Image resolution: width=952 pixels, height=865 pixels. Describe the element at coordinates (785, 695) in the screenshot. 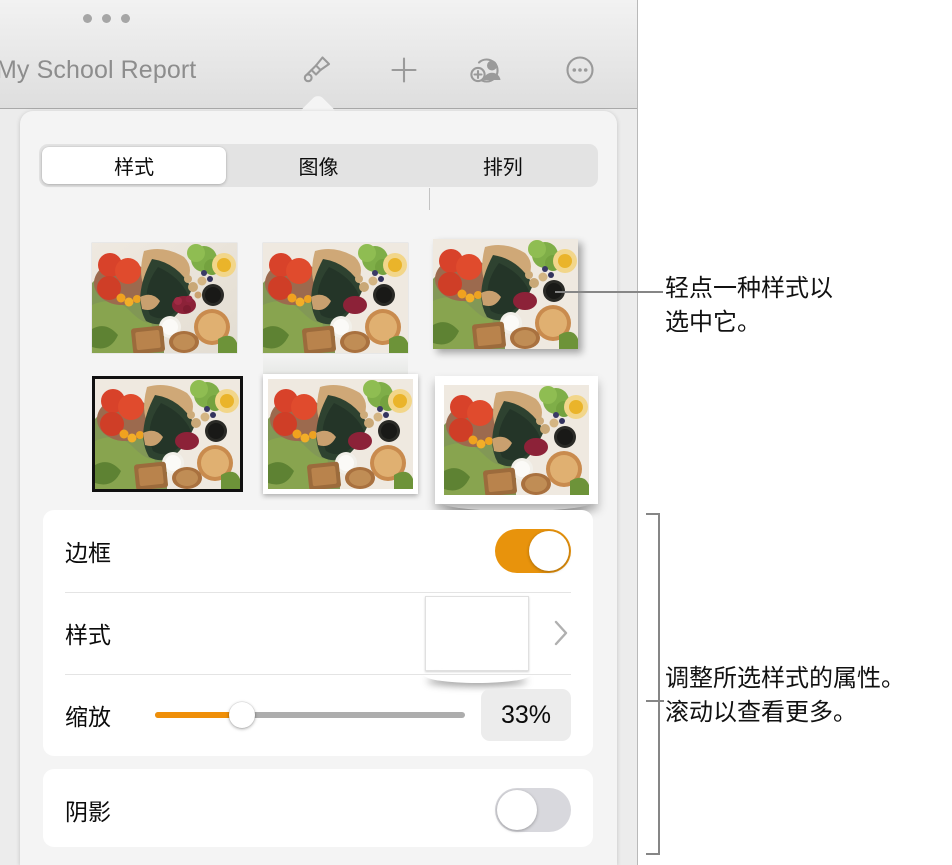

I see `callout-adjust-properties: 调整所选样式的属性。 滚动以查看更多。` at that location.